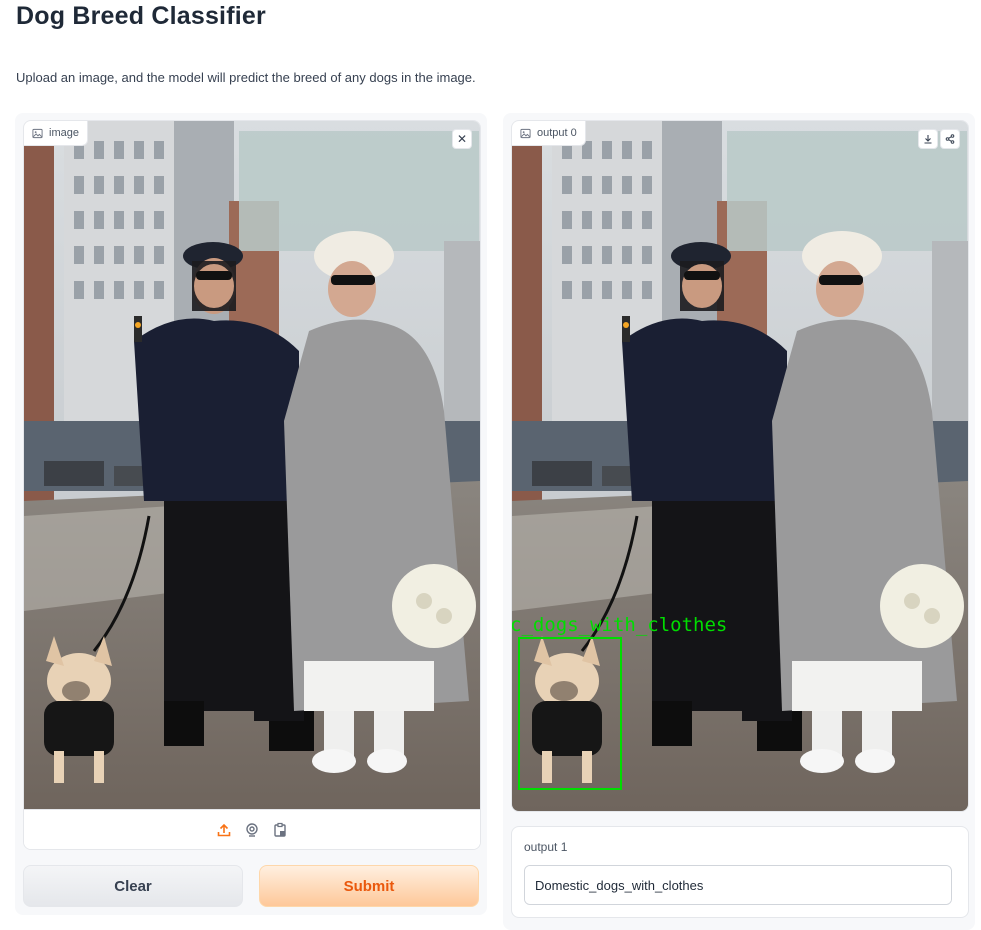 This screenshot has width=981, height=930. I want to click on image-source-bar, so click(252, 829).